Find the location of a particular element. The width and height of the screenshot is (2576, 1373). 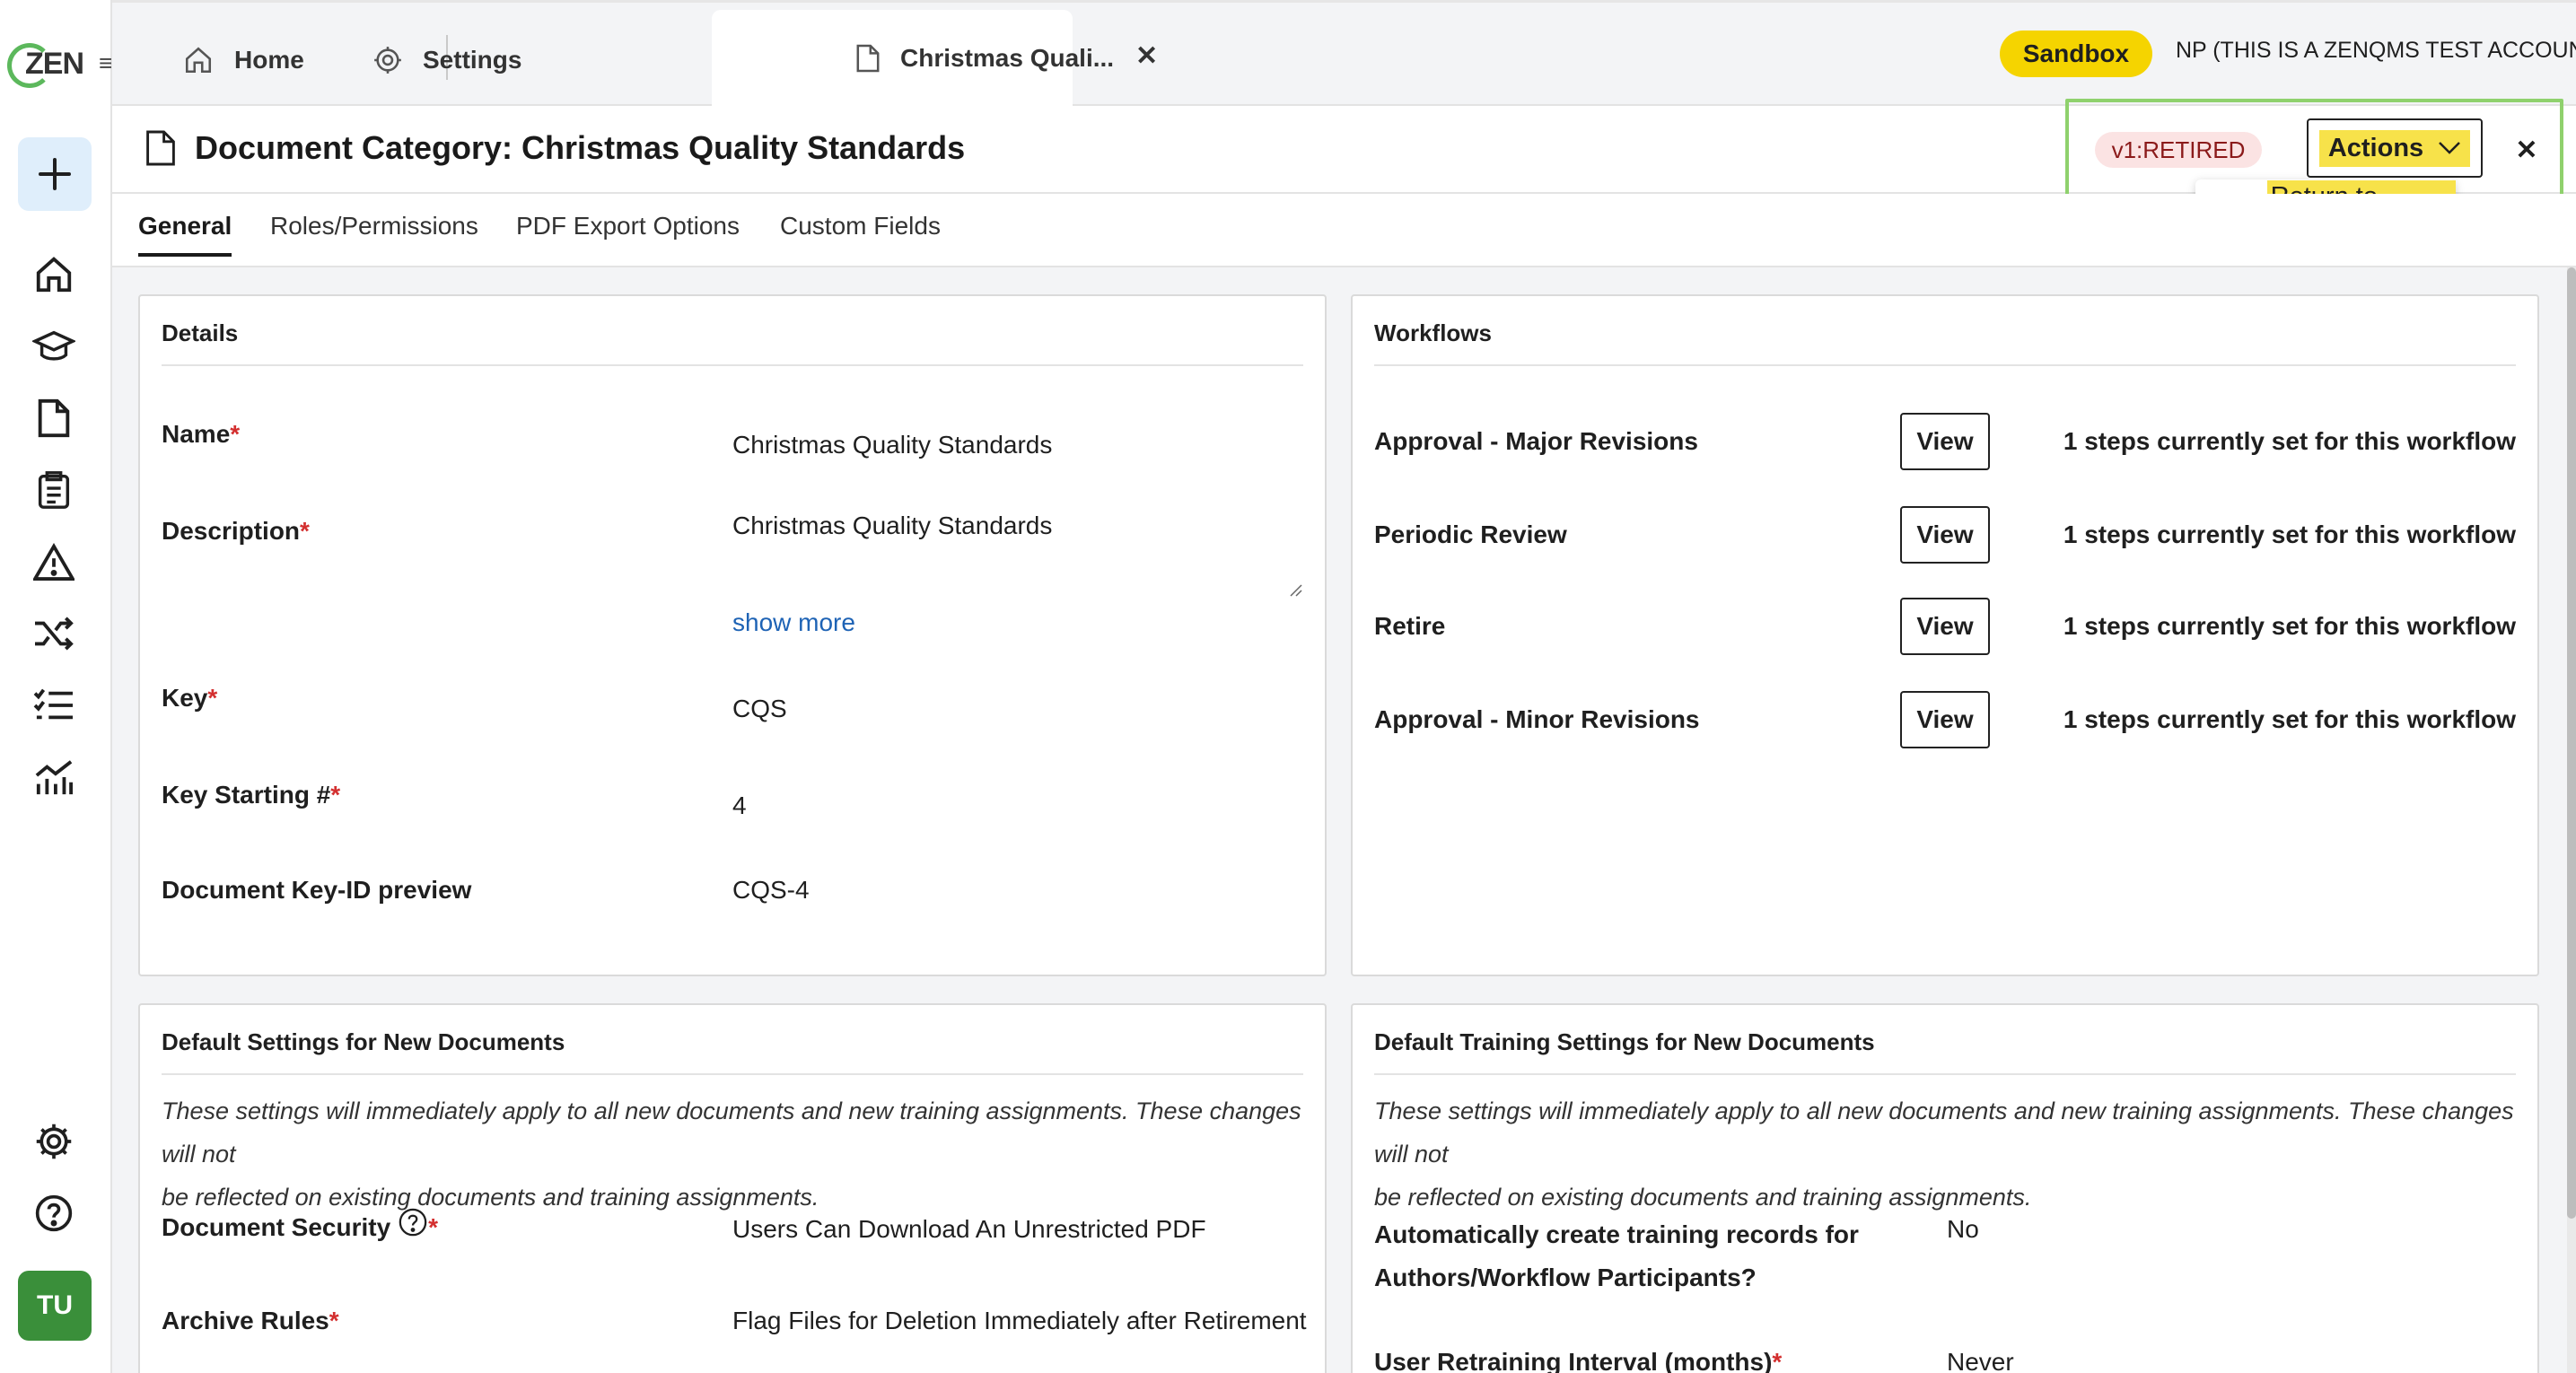

tab-home: Home is located at coordinates (243, 60).